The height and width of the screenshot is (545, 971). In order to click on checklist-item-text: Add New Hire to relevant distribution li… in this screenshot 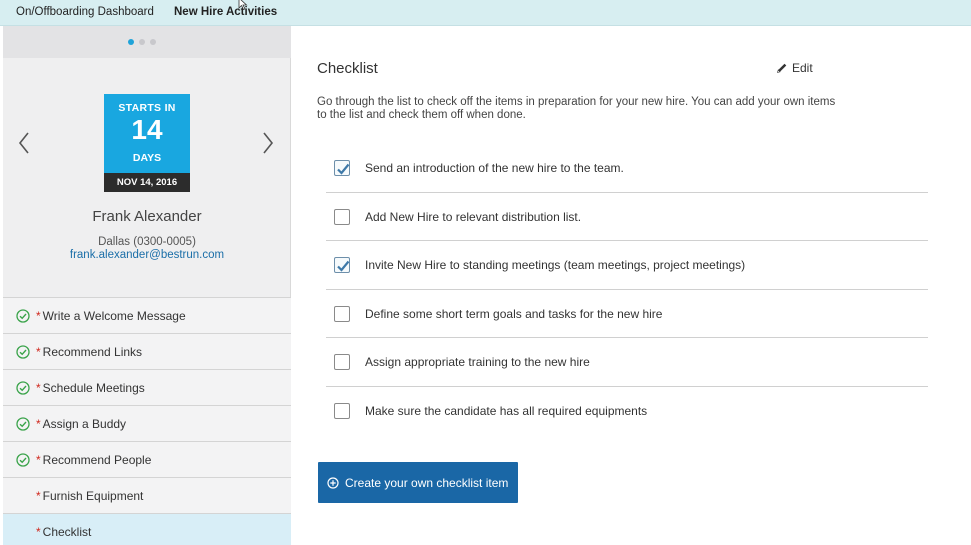, I will do `click(473, 216)`.